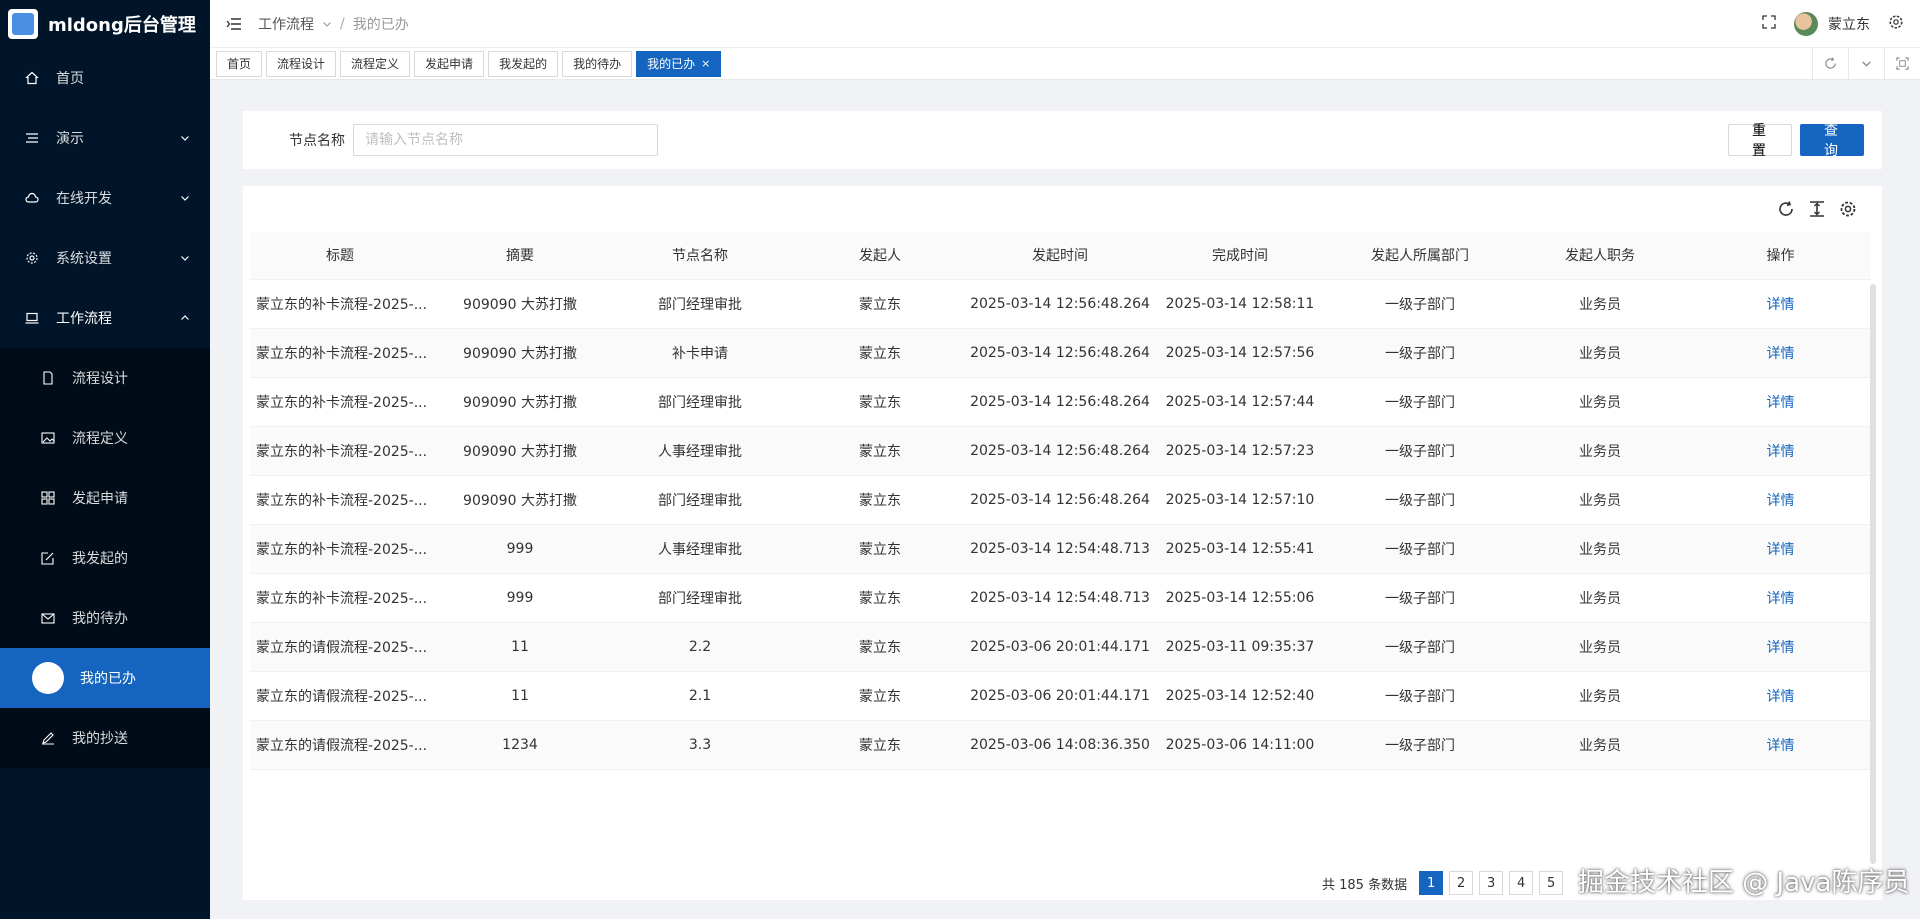  What do you see at coordinates (1240, 304) in the screenshot?
I see `table-cell: 2025-03-14 12:58:11` at bounding box center [1240, 304].